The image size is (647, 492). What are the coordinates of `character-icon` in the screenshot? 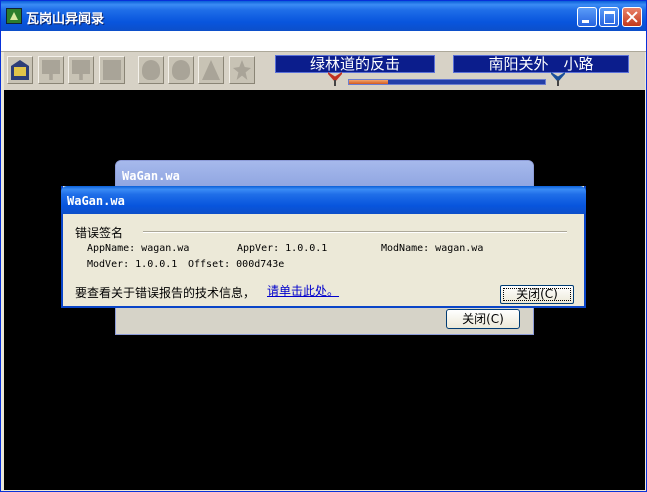 It's located at (51, 70).